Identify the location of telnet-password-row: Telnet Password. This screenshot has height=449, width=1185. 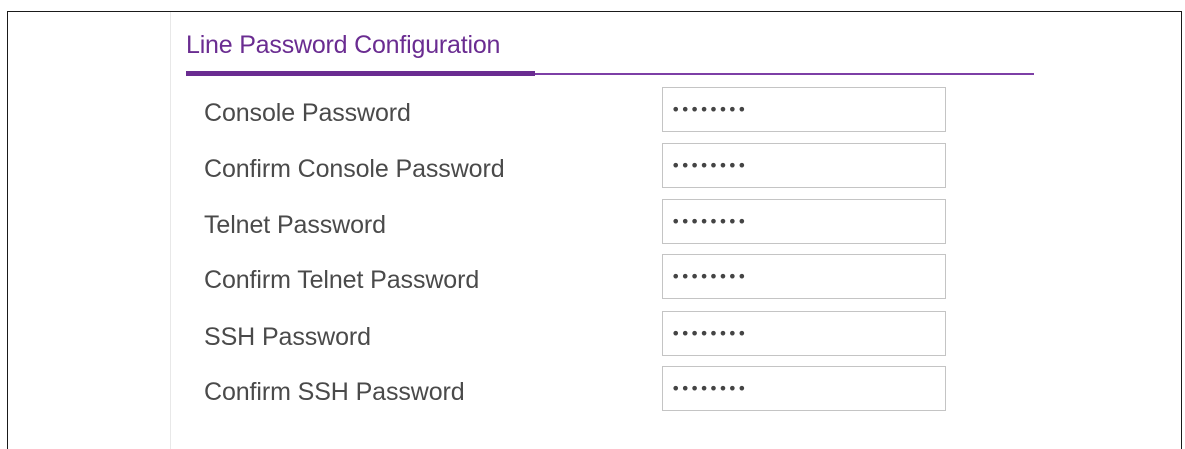
(592, 228).